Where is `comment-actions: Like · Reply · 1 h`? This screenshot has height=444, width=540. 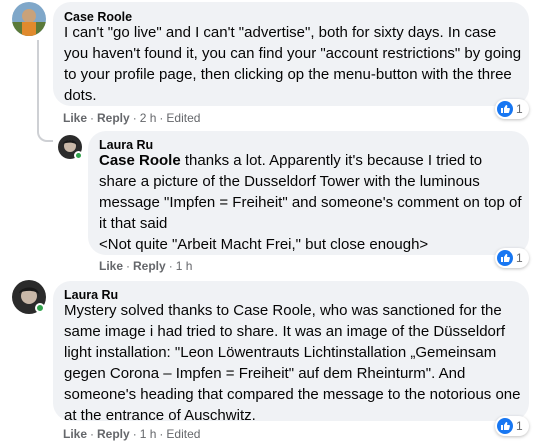
comment-actions: Like · Reply · 1 h is located at coordinates (146, 266).